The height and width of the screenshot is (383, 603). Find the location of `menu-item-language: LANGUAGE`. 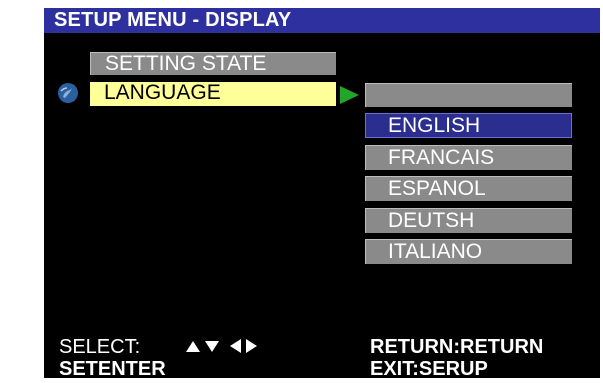

menu-item-language: LANGUAGE is located at coordinates (213, 94).